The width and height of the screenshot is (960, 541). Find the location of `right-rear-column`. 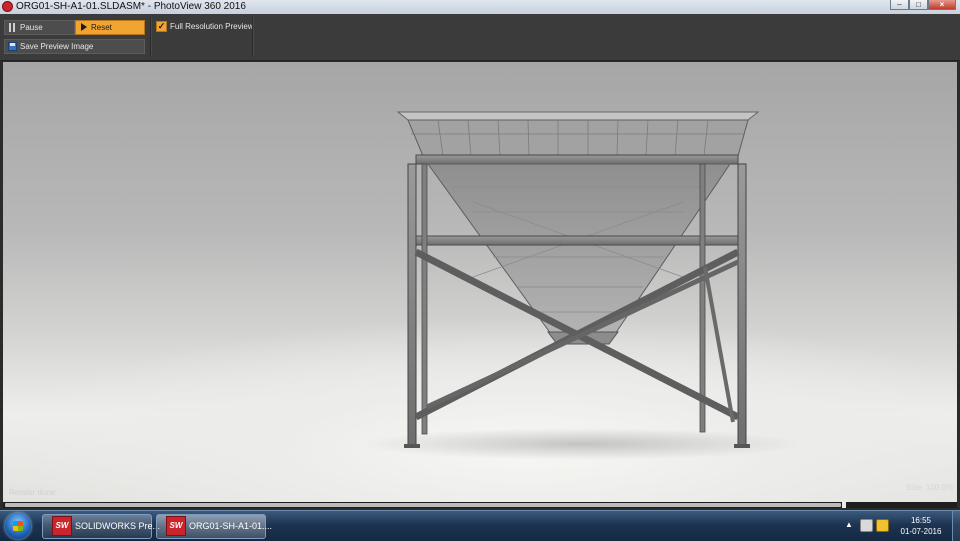

right-rear-column is located at coordinates (702, 298).